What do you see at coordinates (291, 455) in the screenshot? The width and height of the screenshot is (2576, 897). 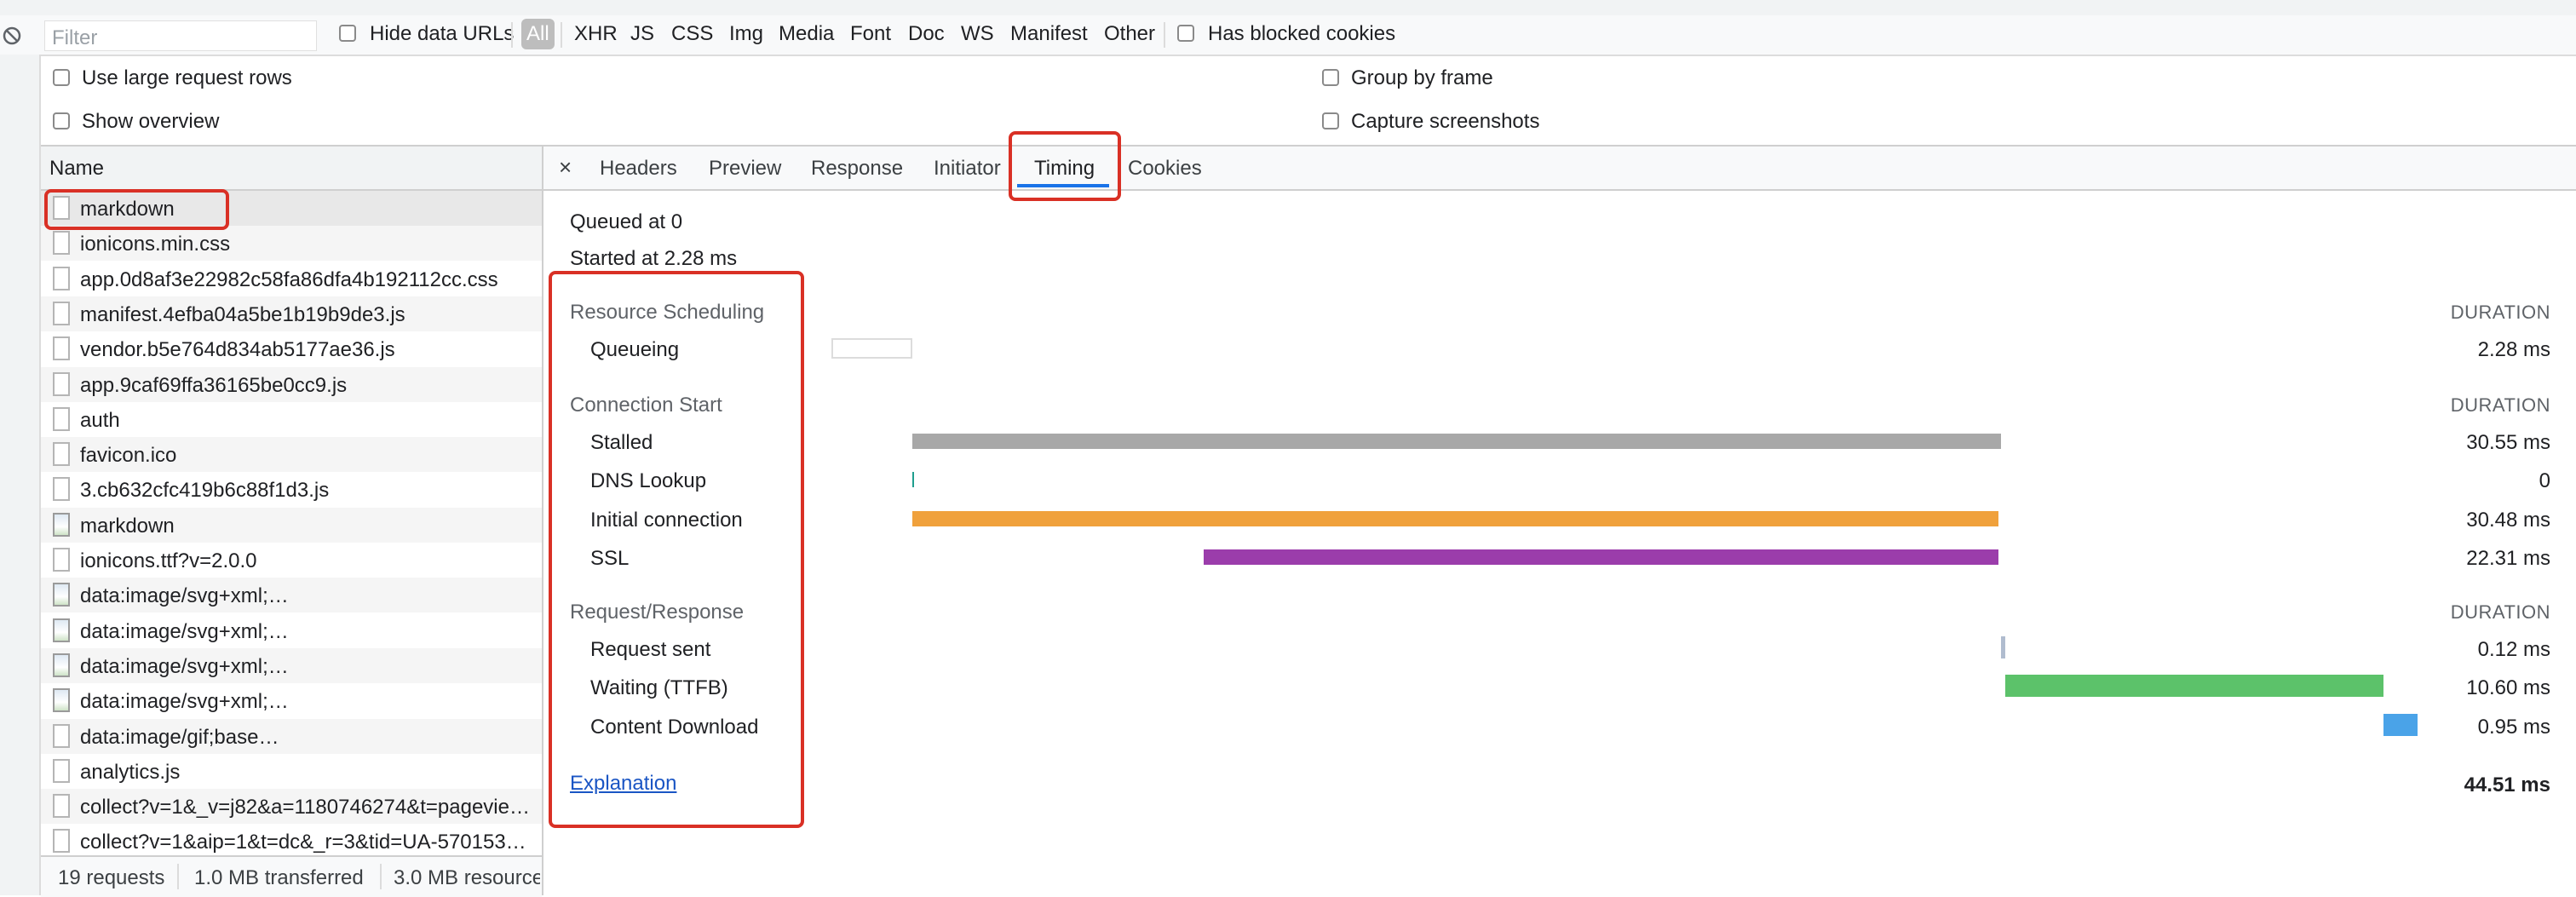 I see `request-row: favicon.ico` at bounding box center [291, 455].